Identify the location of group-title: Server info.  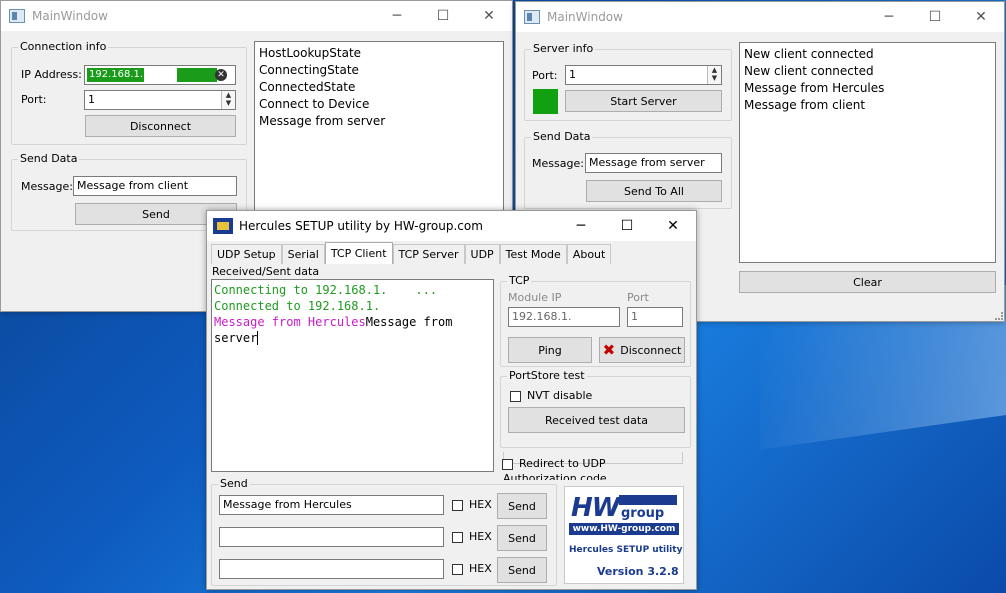
(563, 48).